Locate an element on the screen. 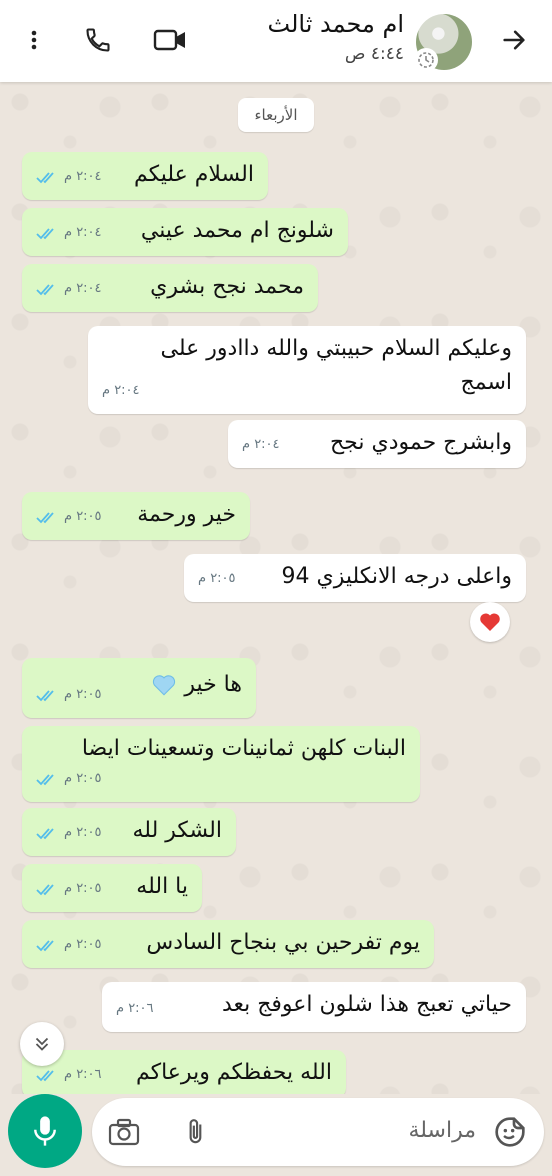 The image size is (552, 1176). camera-icon is located at coordinates (124, 1132).